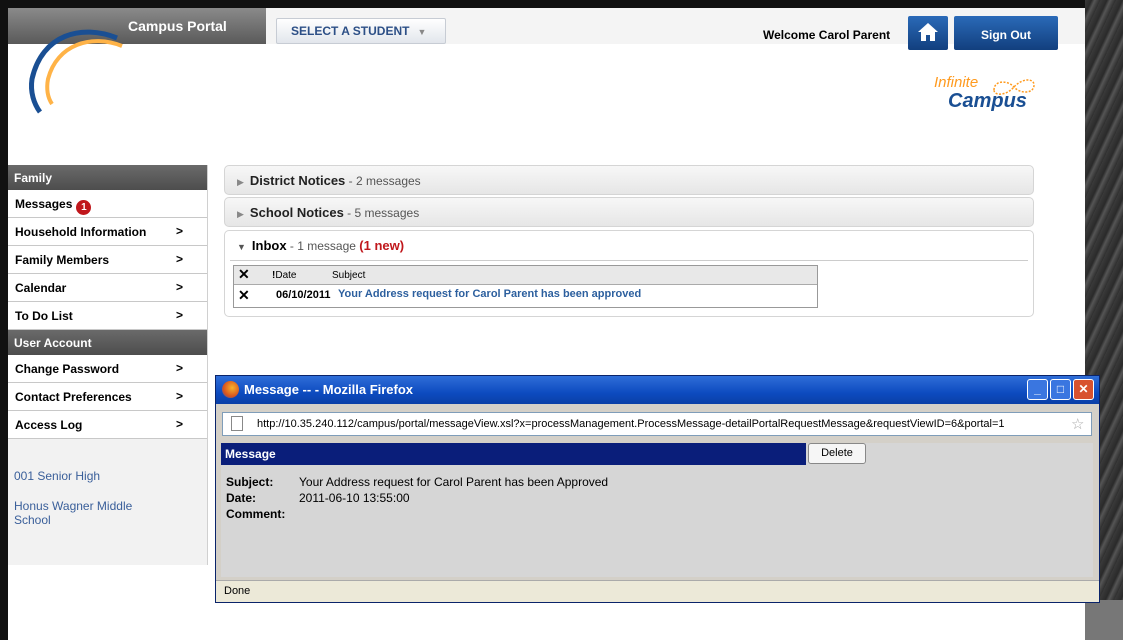  I want to click on close-button: ✕, so click(1083, 389).